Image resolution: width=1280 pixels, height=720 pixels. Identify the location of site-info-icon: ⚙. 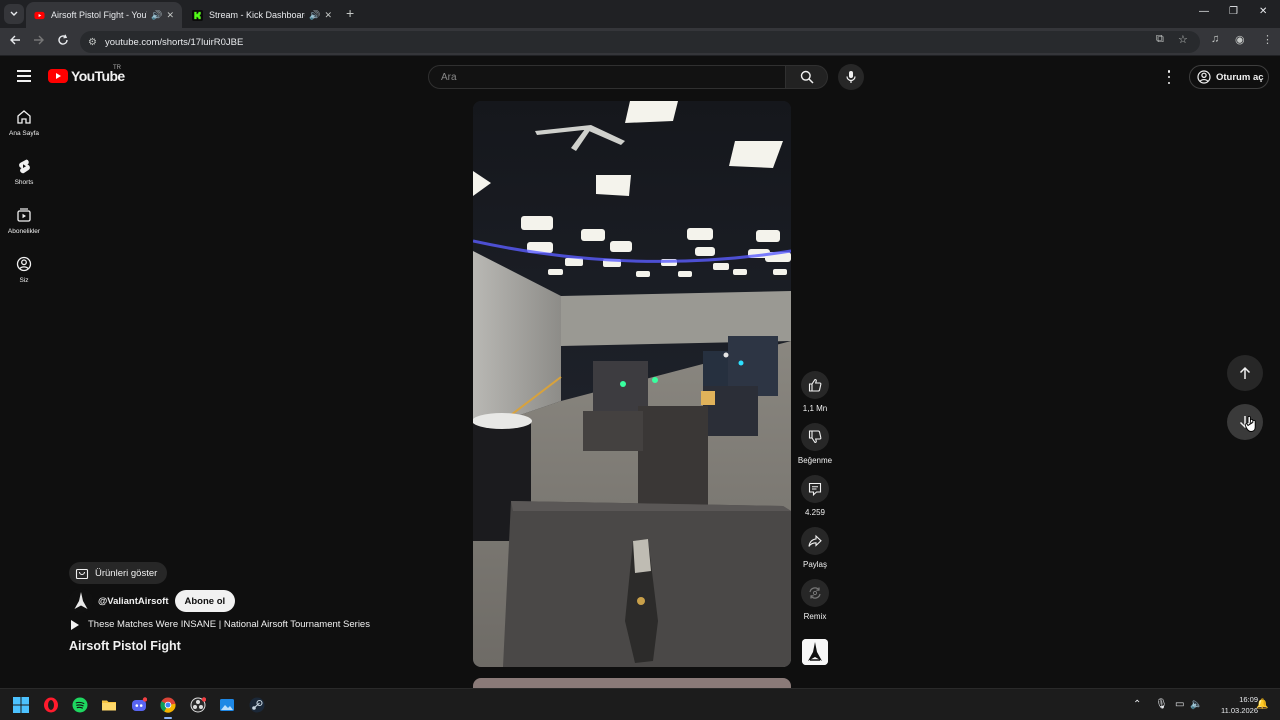
(92, 42).